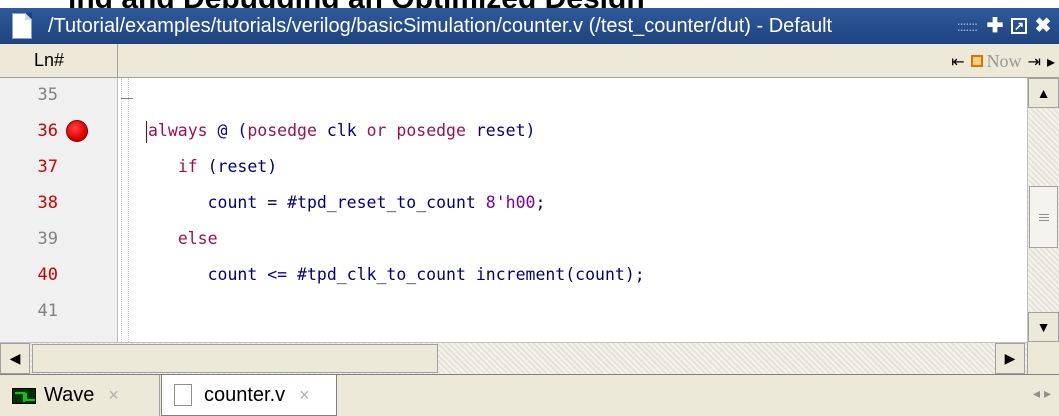 This screenshot has height=416, width=1059. I want to click on identifier: clk, so click(341, 130).